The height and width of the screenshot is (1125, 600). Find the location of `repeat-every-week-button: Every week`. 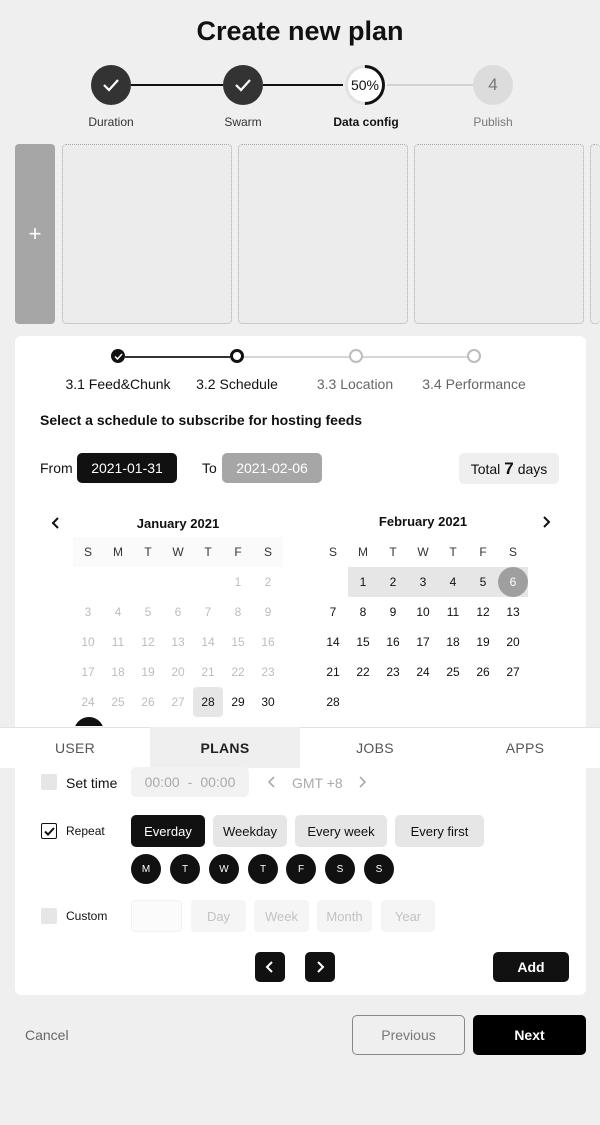

repeat-every-week-button: Every week is located at coordinates (341, 831).